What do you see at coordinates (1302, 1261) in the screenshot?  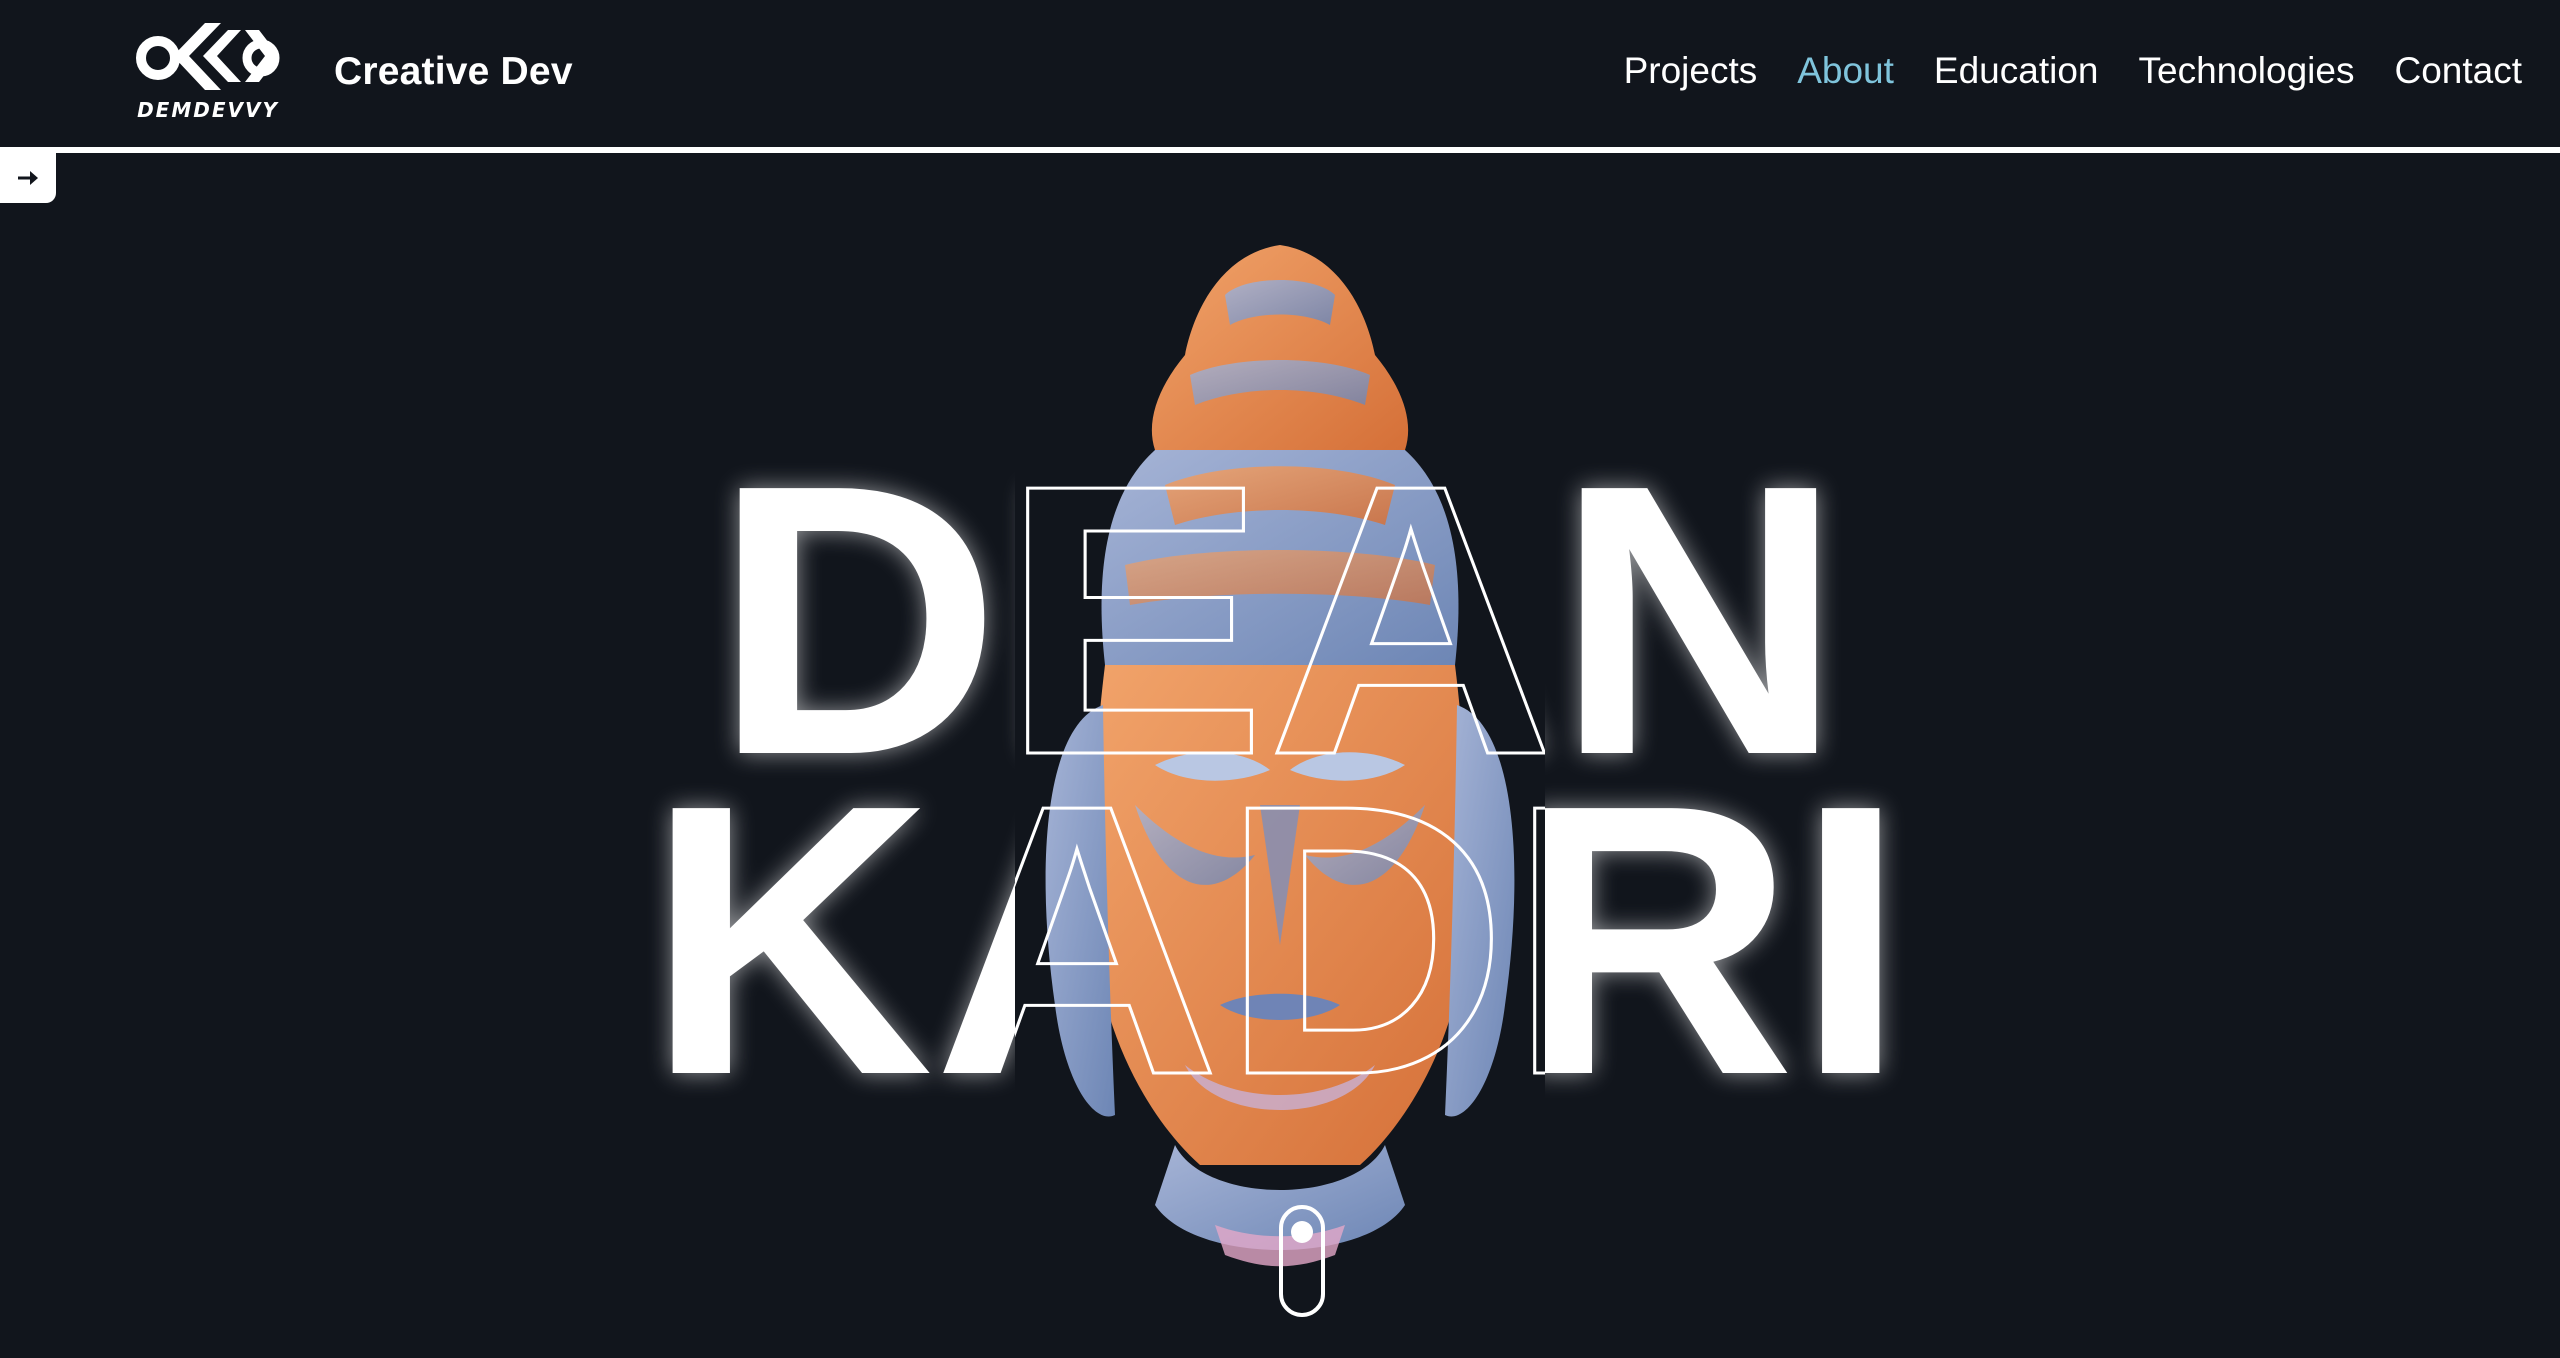 I see `mouse-scroll-icon` at bounding box center [1302, 1261].